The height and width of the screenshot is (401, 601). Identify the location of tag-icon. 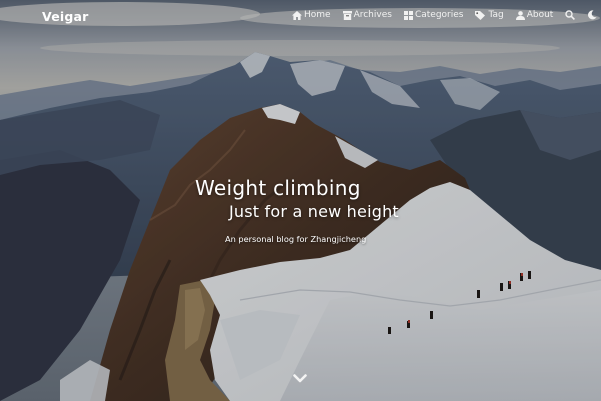
(480, 15).